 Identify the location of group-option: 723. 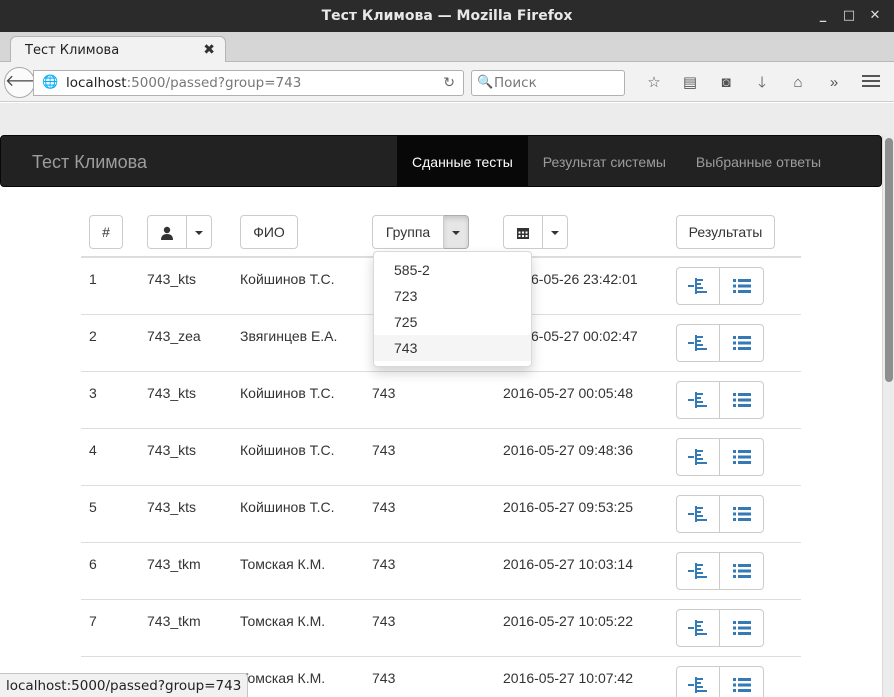
(452, 296).